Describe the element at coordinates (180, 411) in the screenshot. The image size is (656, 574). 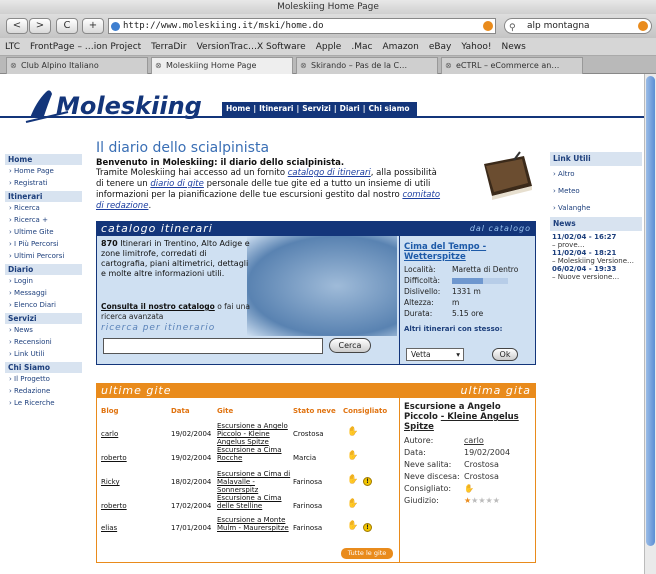
I see `gite-column-header: Data` at that location.